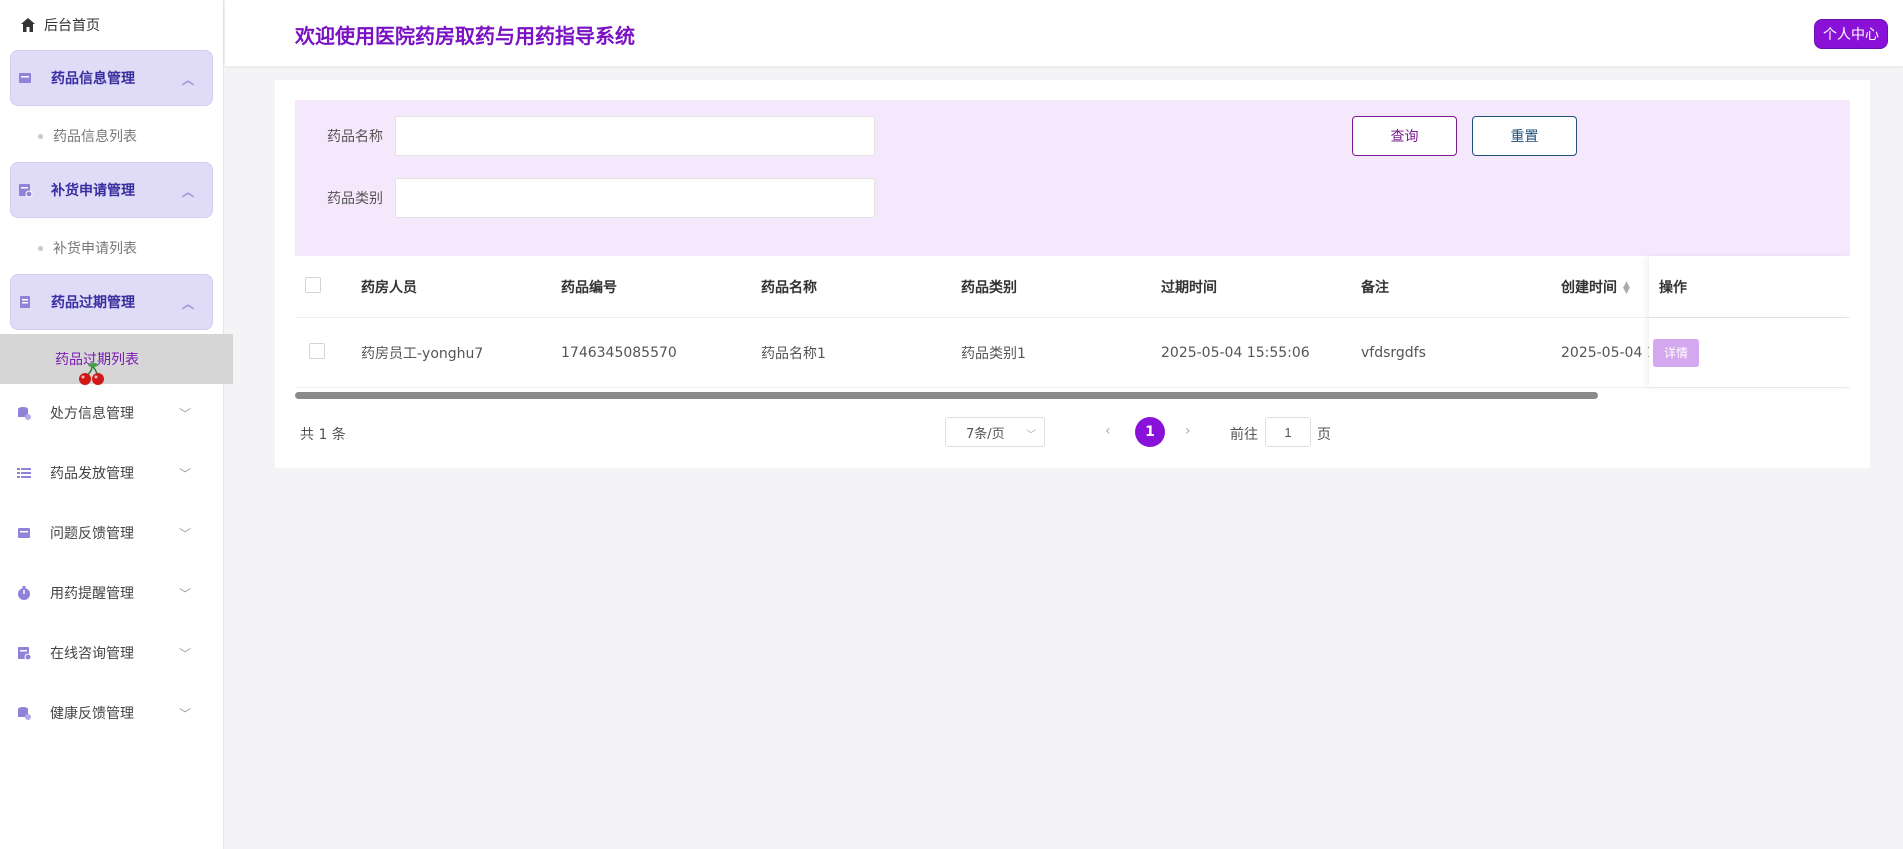 This screenshot has width=1903, height=849. I want to click on page-size-value: 7条/页, so click(985, 434).